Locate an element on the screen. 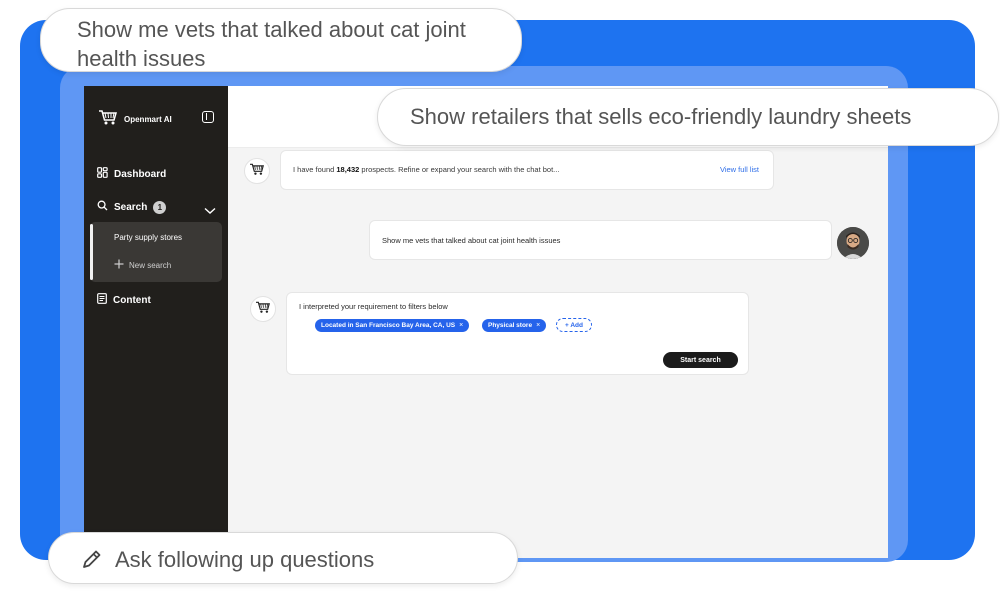 The height and width of the screenshot is (614, 1000). active-indicator is located at coordinates (91, 252).